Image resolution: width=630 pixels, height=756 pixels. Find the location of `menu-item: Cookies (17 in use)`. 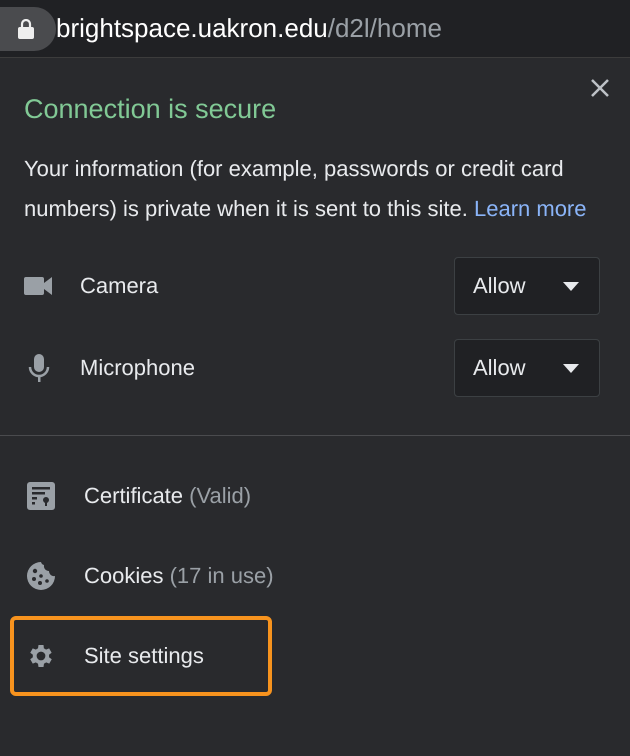

menu-item: Cookies (17 in use) is located at coordinates (315, 576).